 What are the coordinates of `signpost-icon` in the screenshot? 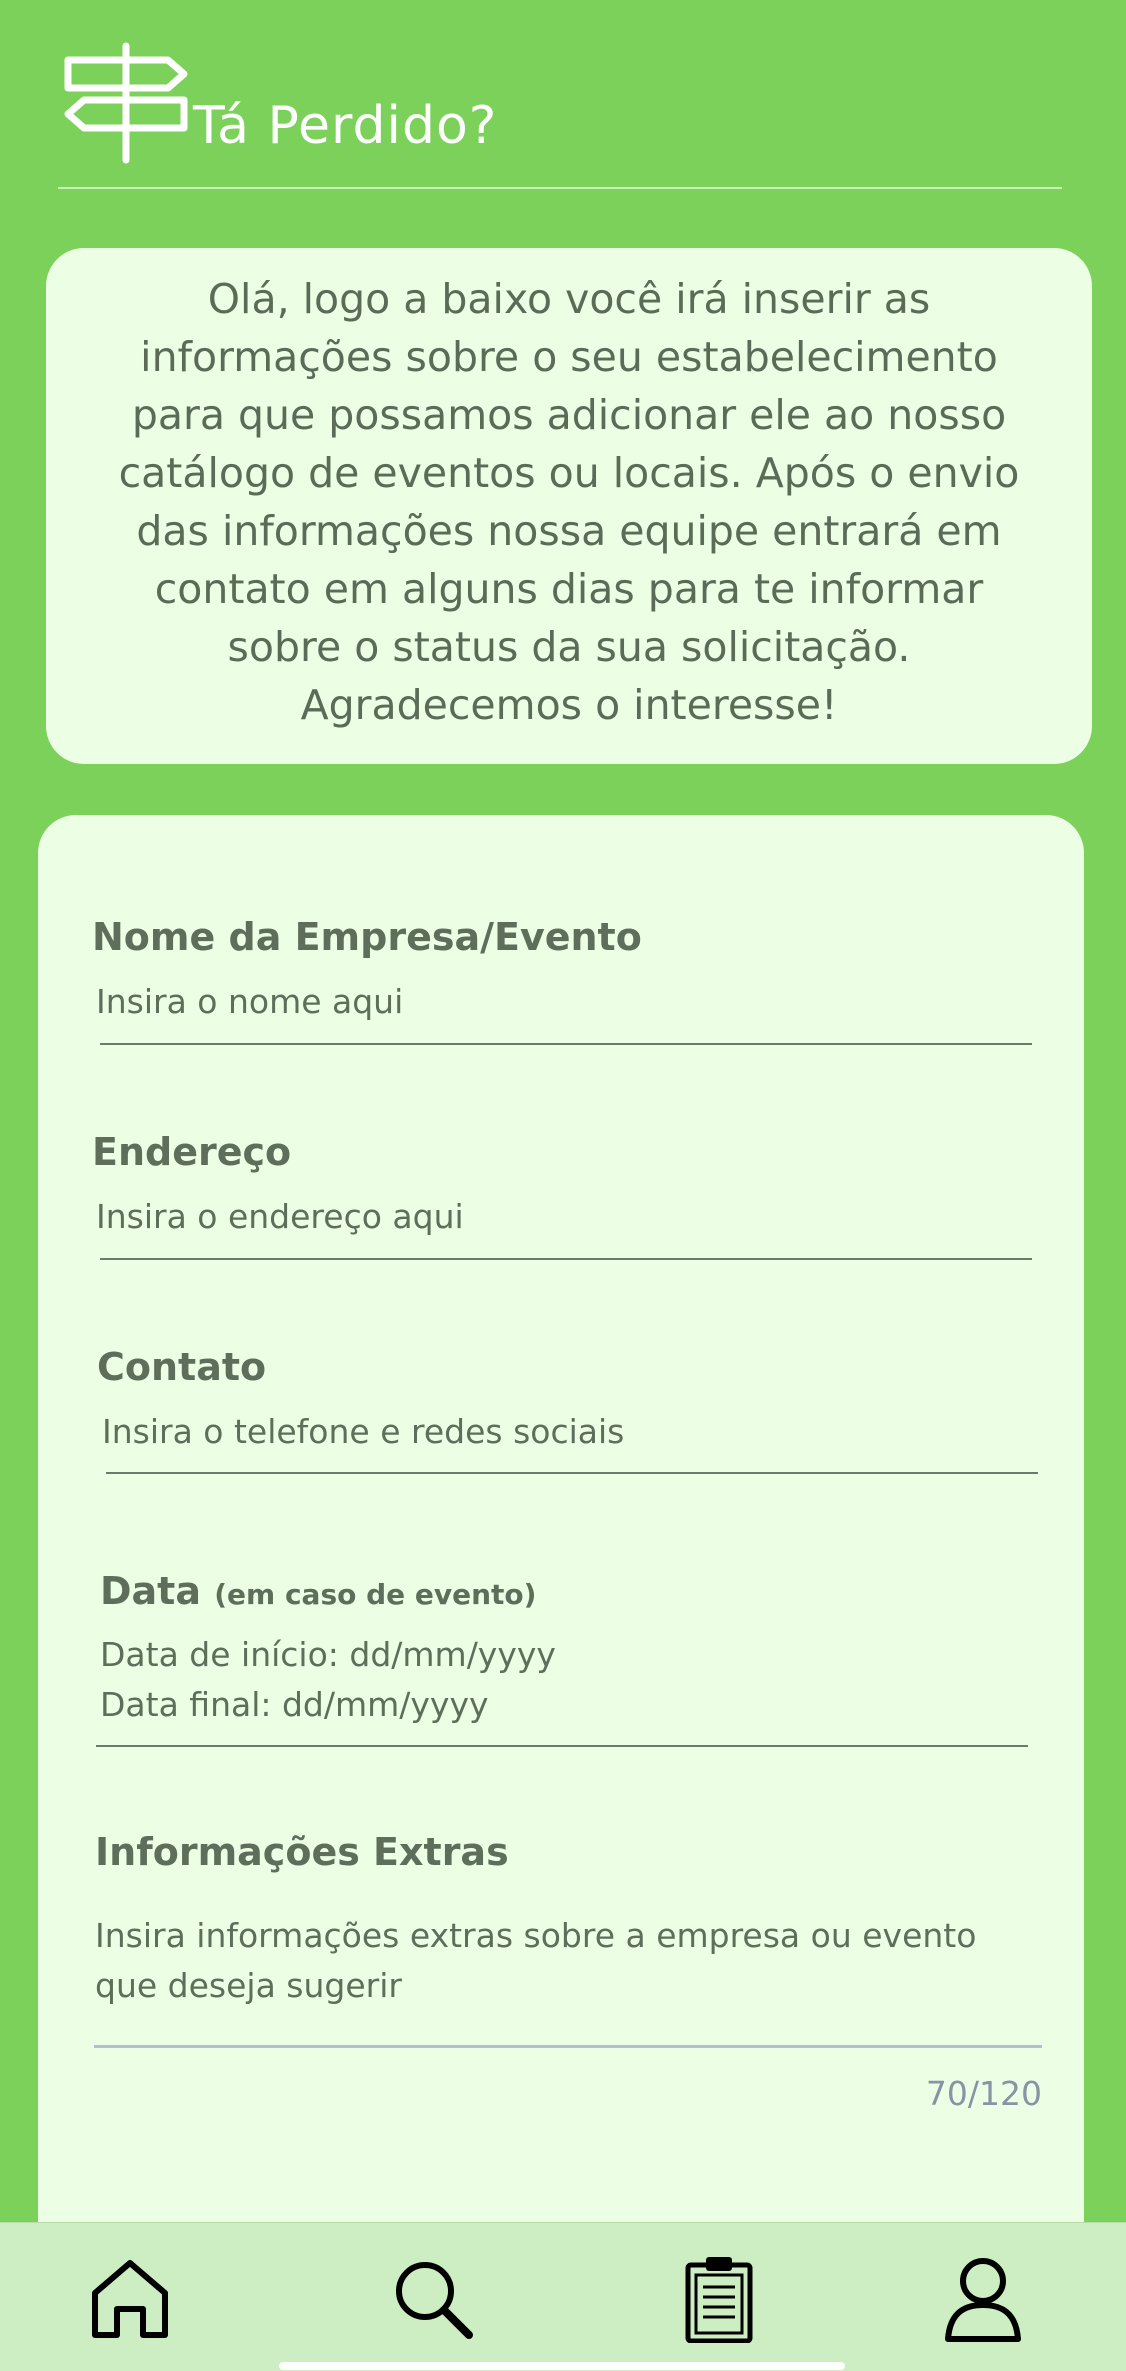 It's located at (126, 103).